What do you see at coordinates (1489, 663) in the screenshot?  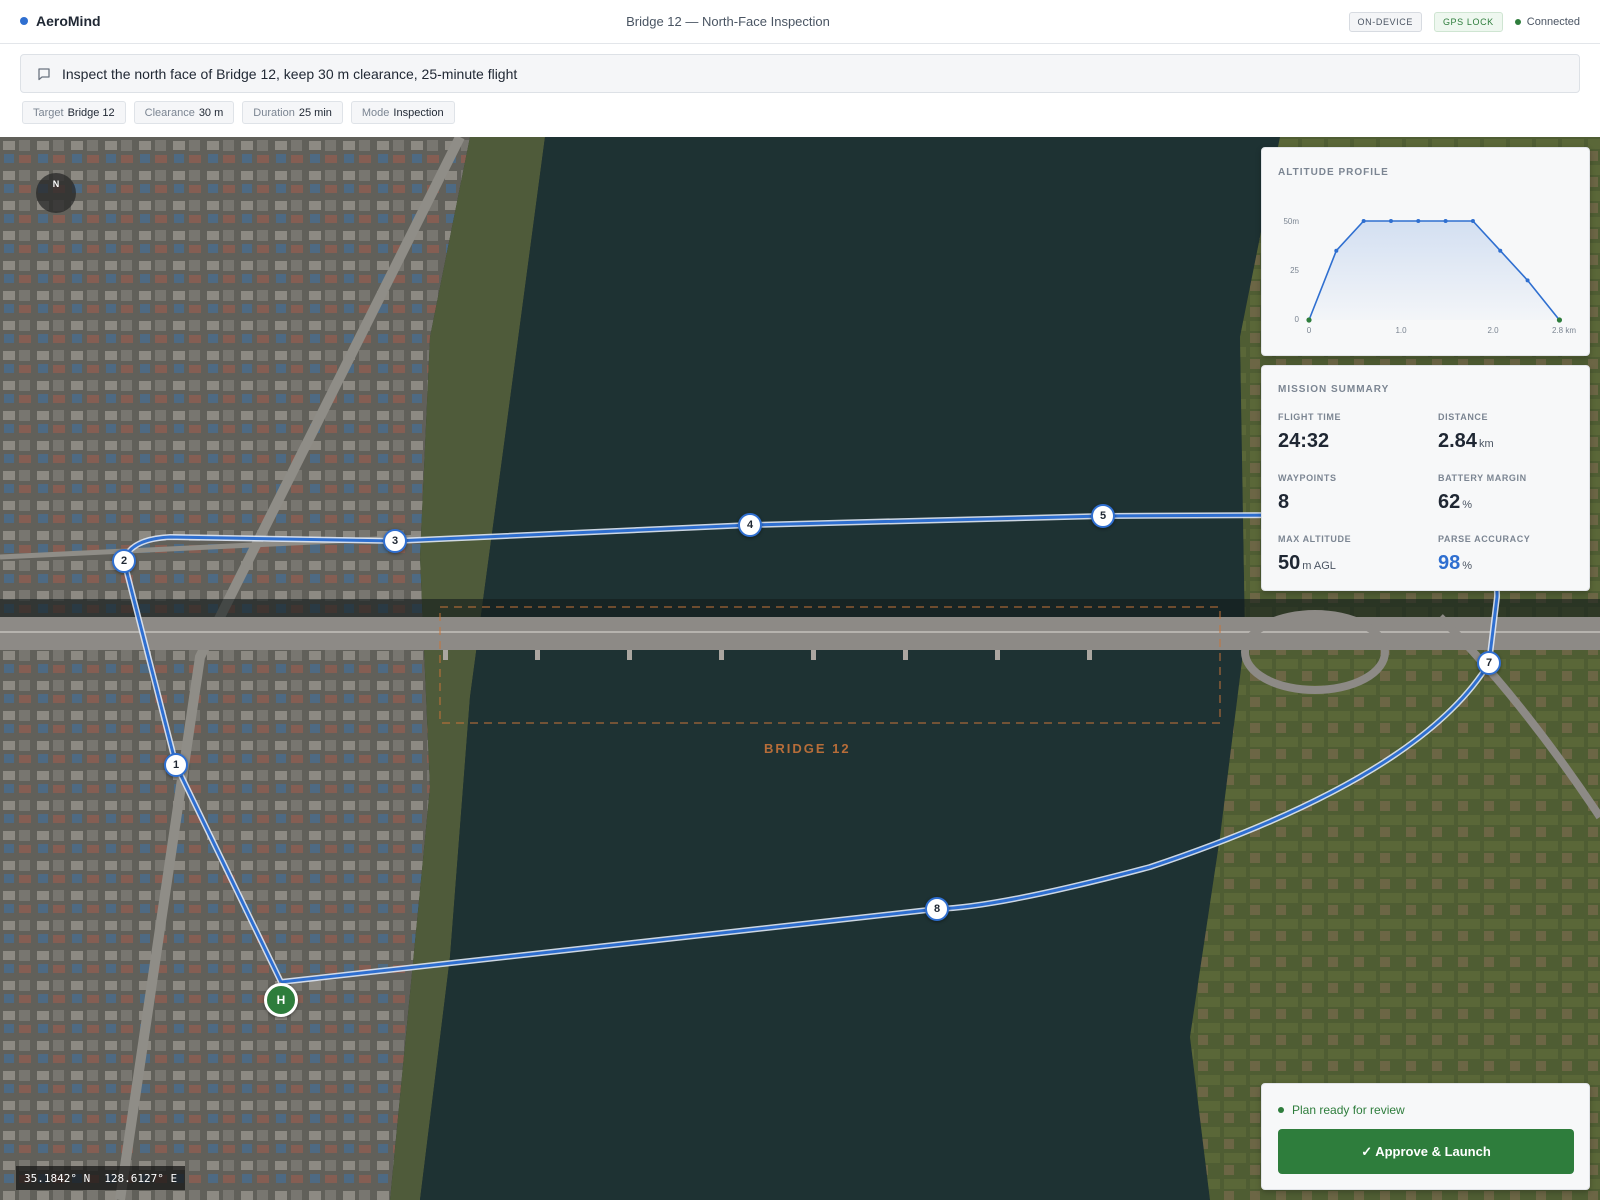 I see `waypoint-7: 7` at bounding box center [1489, 663].